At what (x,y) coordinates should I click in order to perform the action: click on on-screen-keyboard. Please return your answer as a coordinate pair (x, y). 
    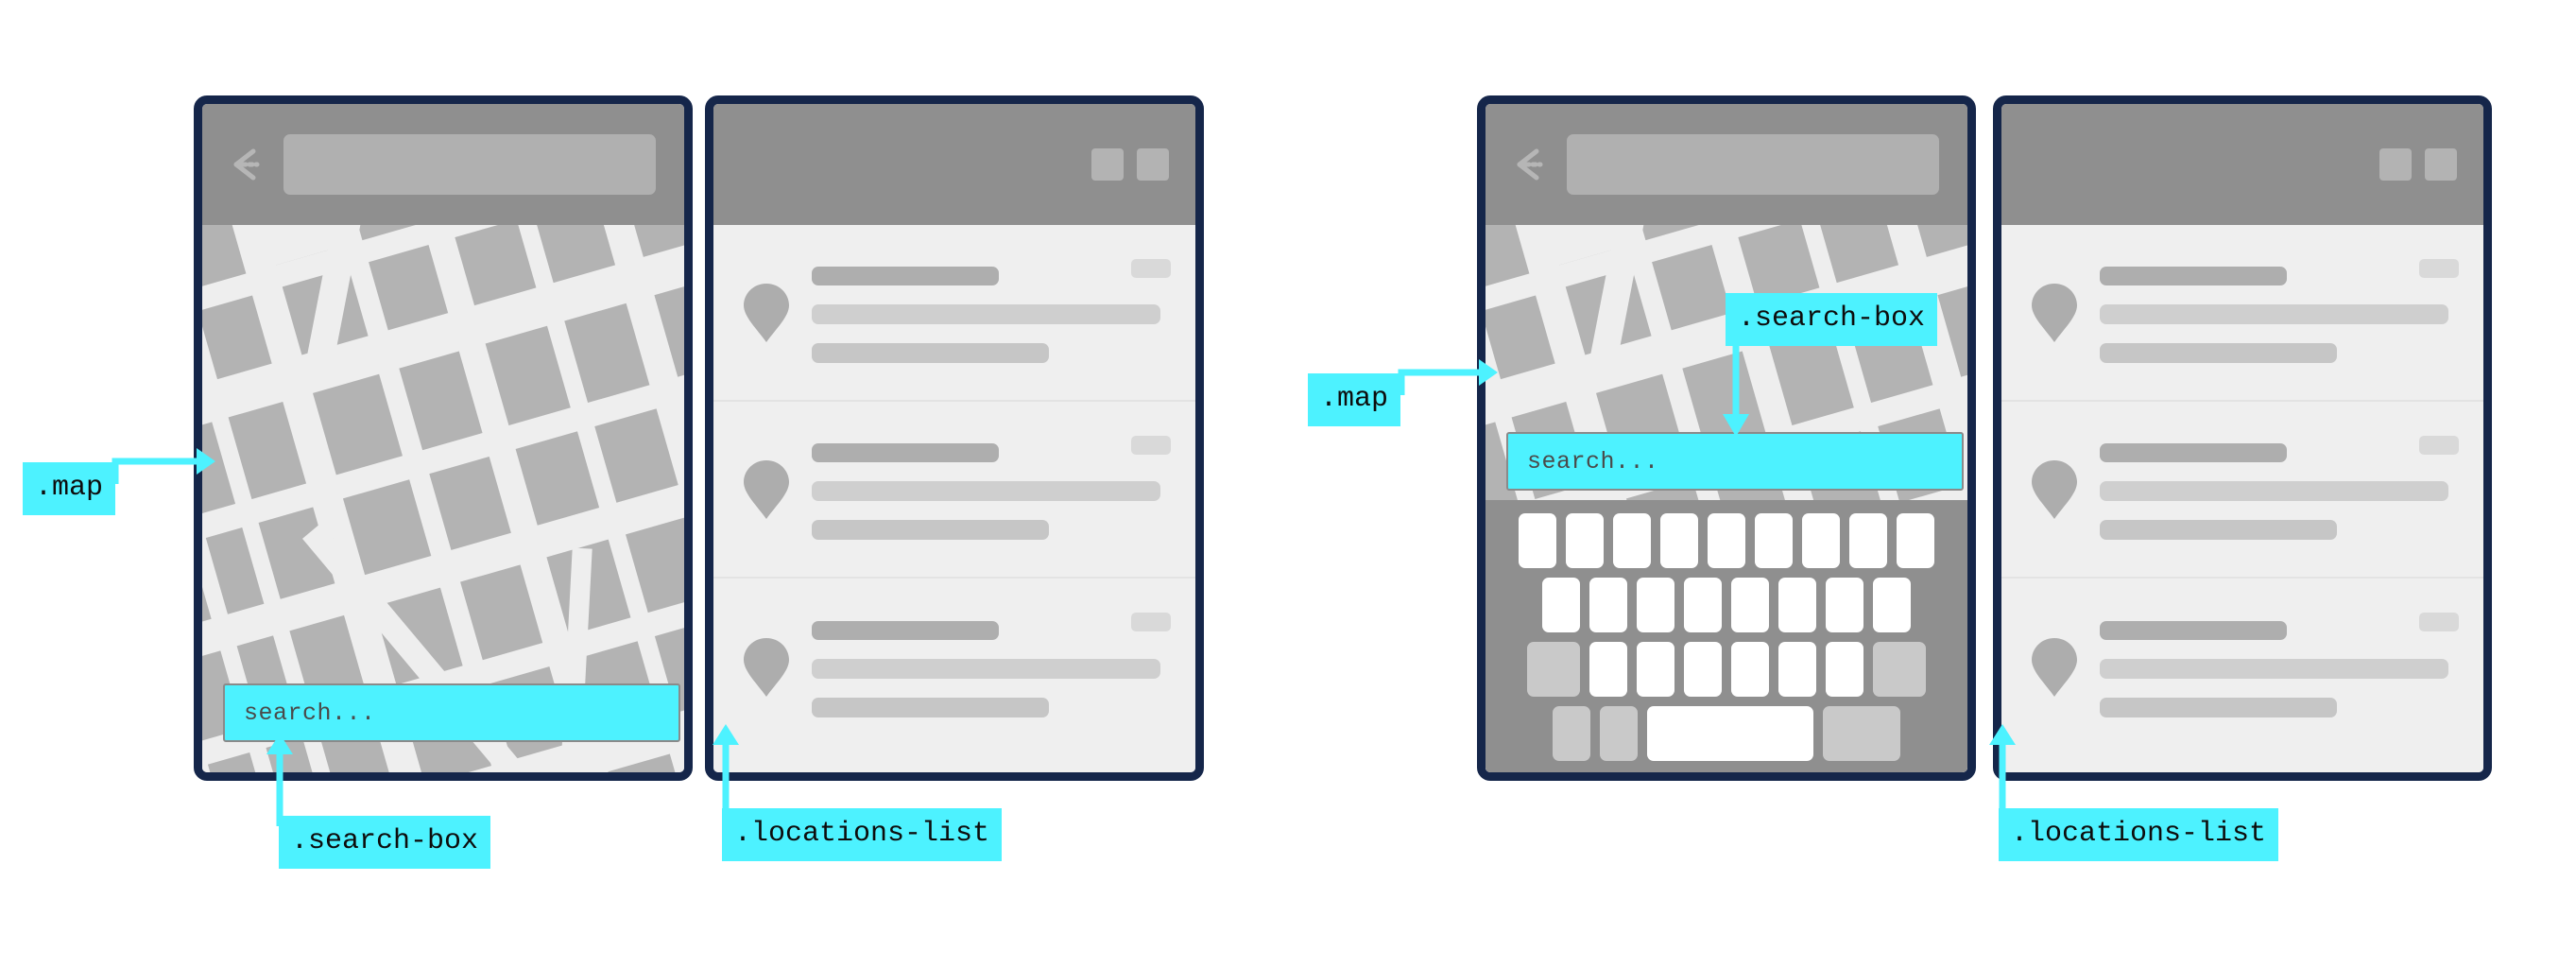
    Looking at the image, I should click on (1726, 636).